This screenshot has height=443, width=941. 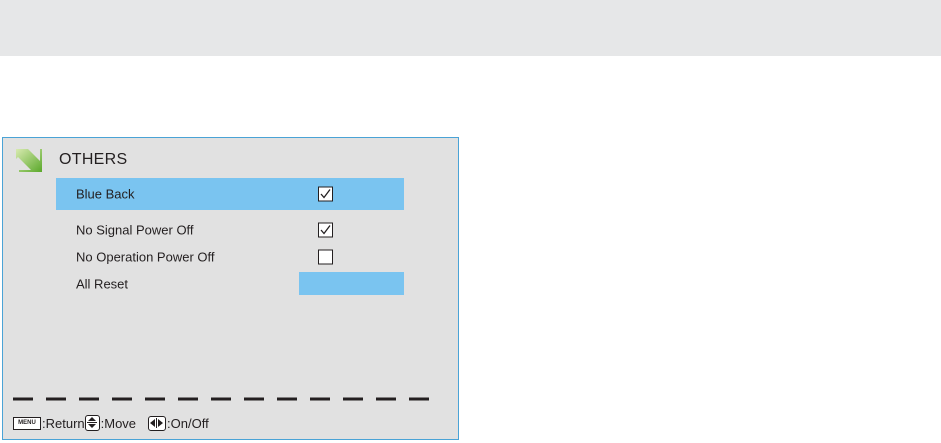 I want to click on key-hints: MENU :Return :Move :On/Off, so click(x=111, y=423).